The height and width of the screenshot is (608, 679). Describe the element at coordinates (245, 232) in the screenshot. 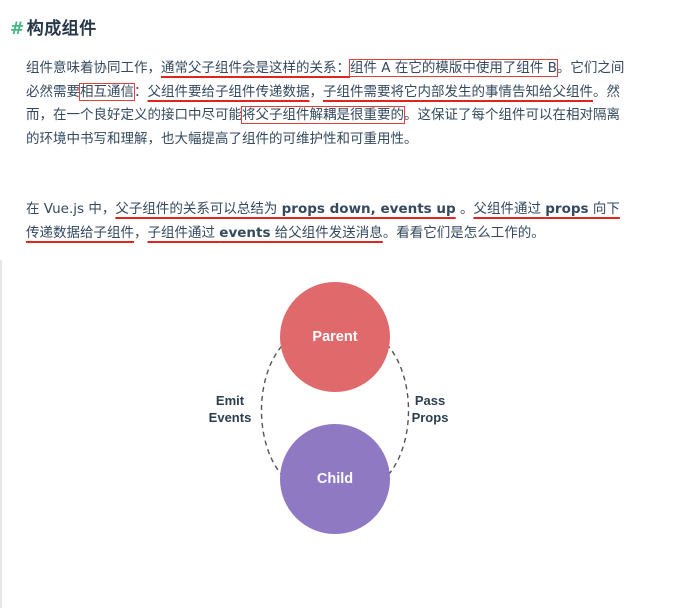

I see `p2-events-keyword: events` at that location.